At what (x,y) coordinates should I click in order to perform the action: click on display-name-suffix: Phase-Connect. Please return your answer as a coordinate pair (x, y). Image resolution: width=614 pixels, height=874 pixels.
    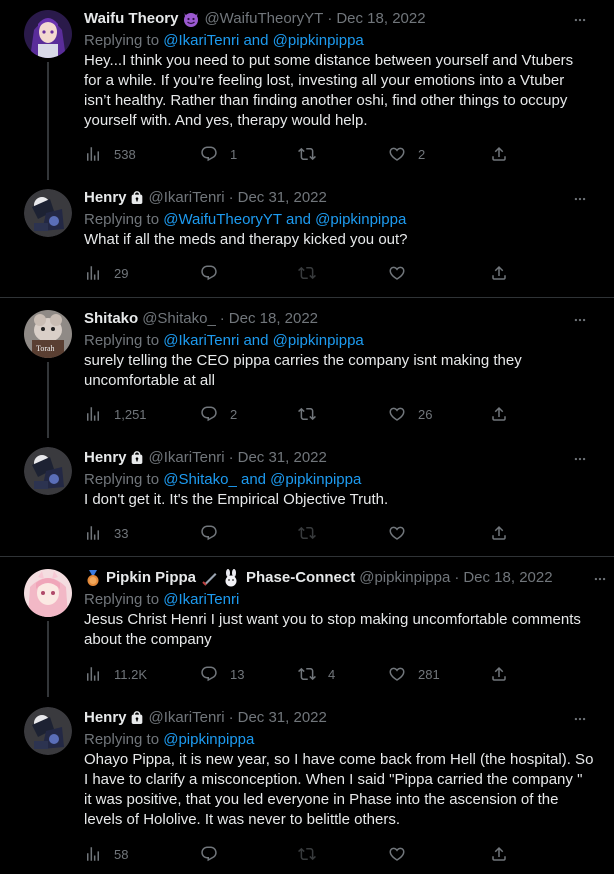
    Looking at the image, I should click on (300, 578).